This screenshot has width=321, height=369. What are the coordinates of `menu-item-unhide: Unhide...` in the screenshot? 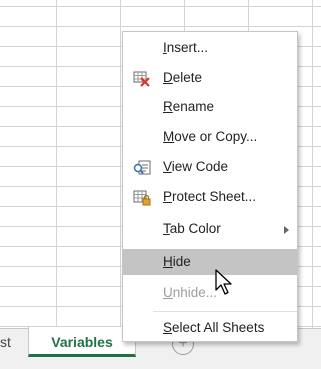 It's located at (210, 293).